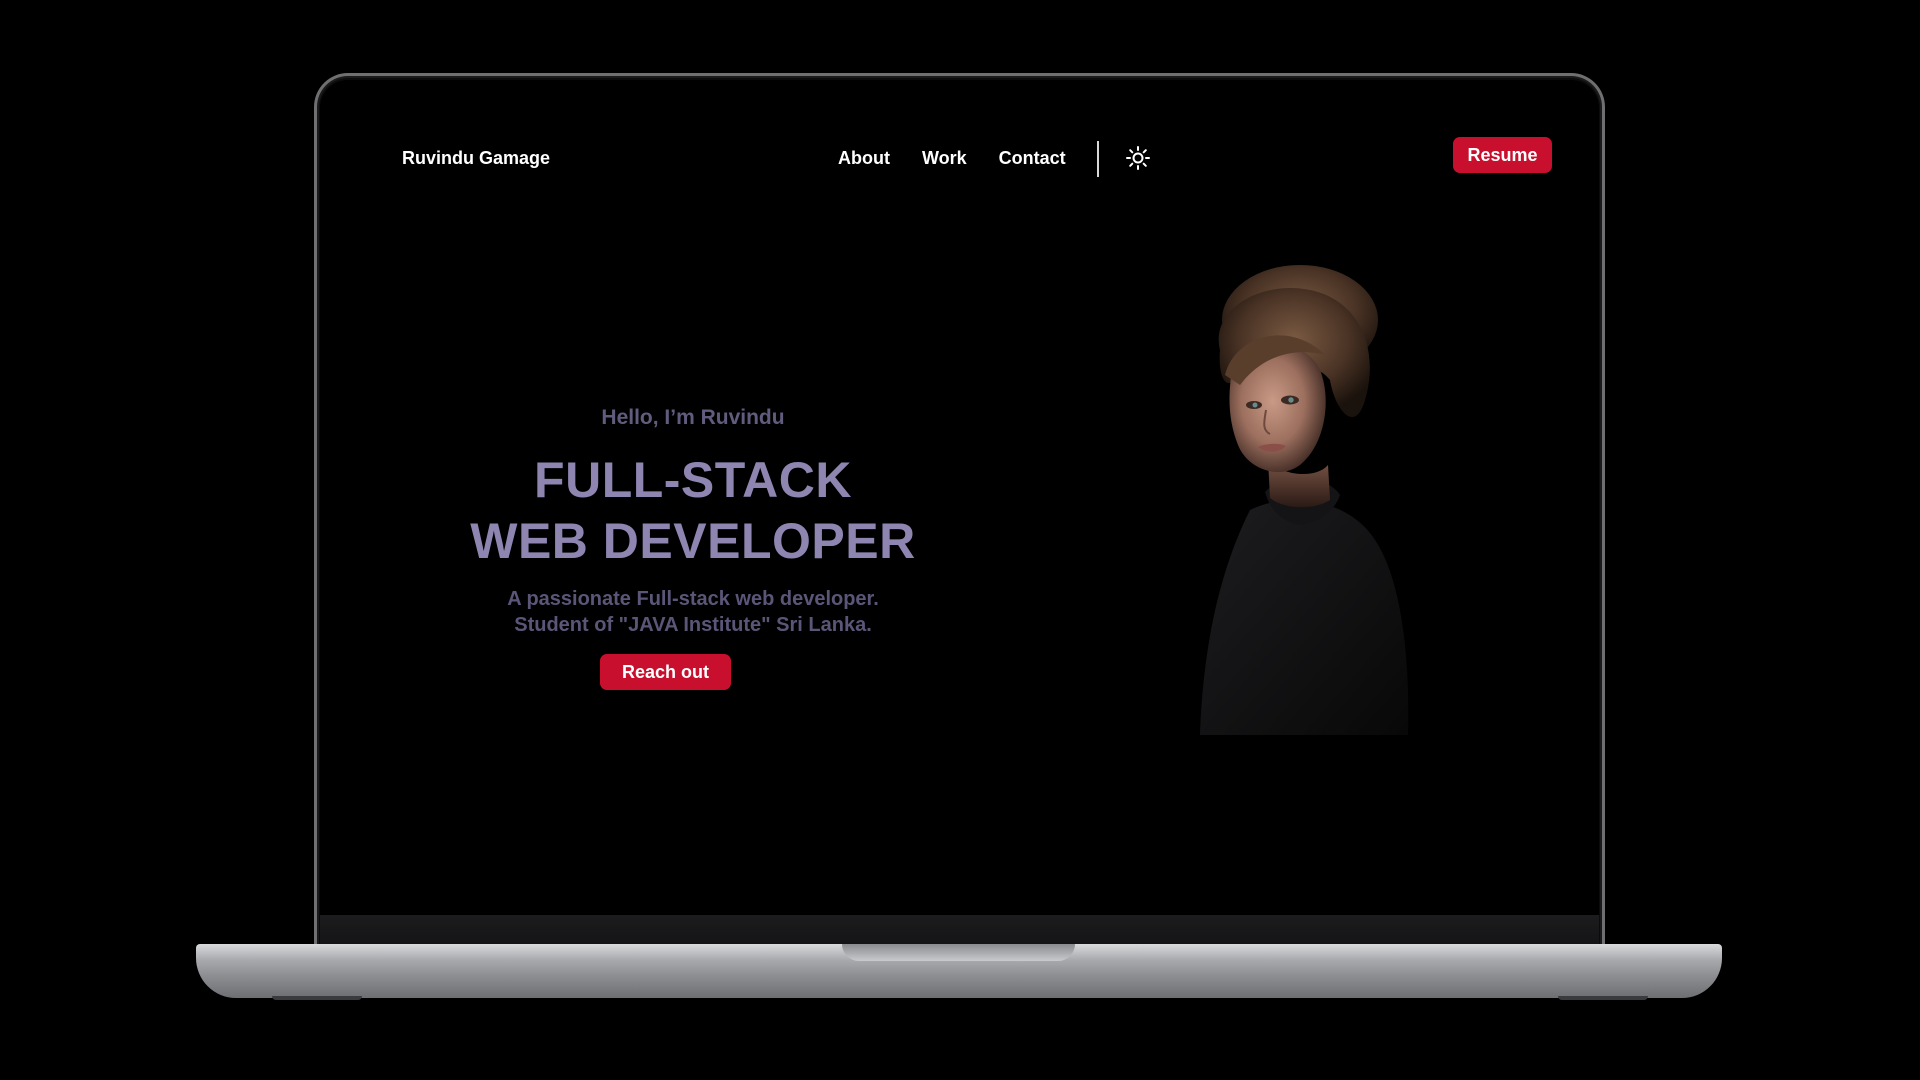 Image resolution: width=1920 pixels, height=1080 pixels. Describe the element at coordinates (959, 930) in the screenshot. I see `screen-bottom-bezel` at that location.